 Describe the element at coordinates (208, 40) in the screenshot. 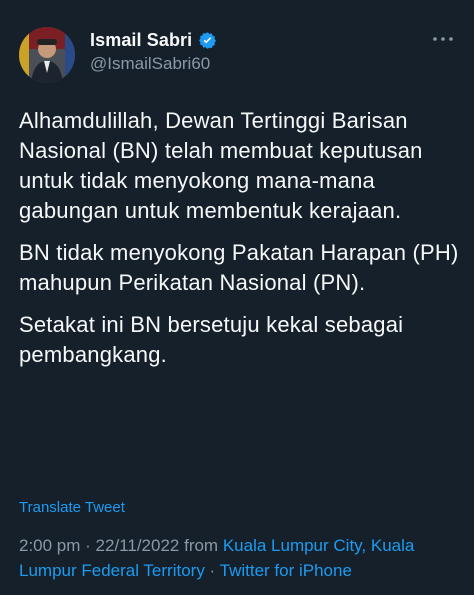

I see `verified-badge-icon` at that location.